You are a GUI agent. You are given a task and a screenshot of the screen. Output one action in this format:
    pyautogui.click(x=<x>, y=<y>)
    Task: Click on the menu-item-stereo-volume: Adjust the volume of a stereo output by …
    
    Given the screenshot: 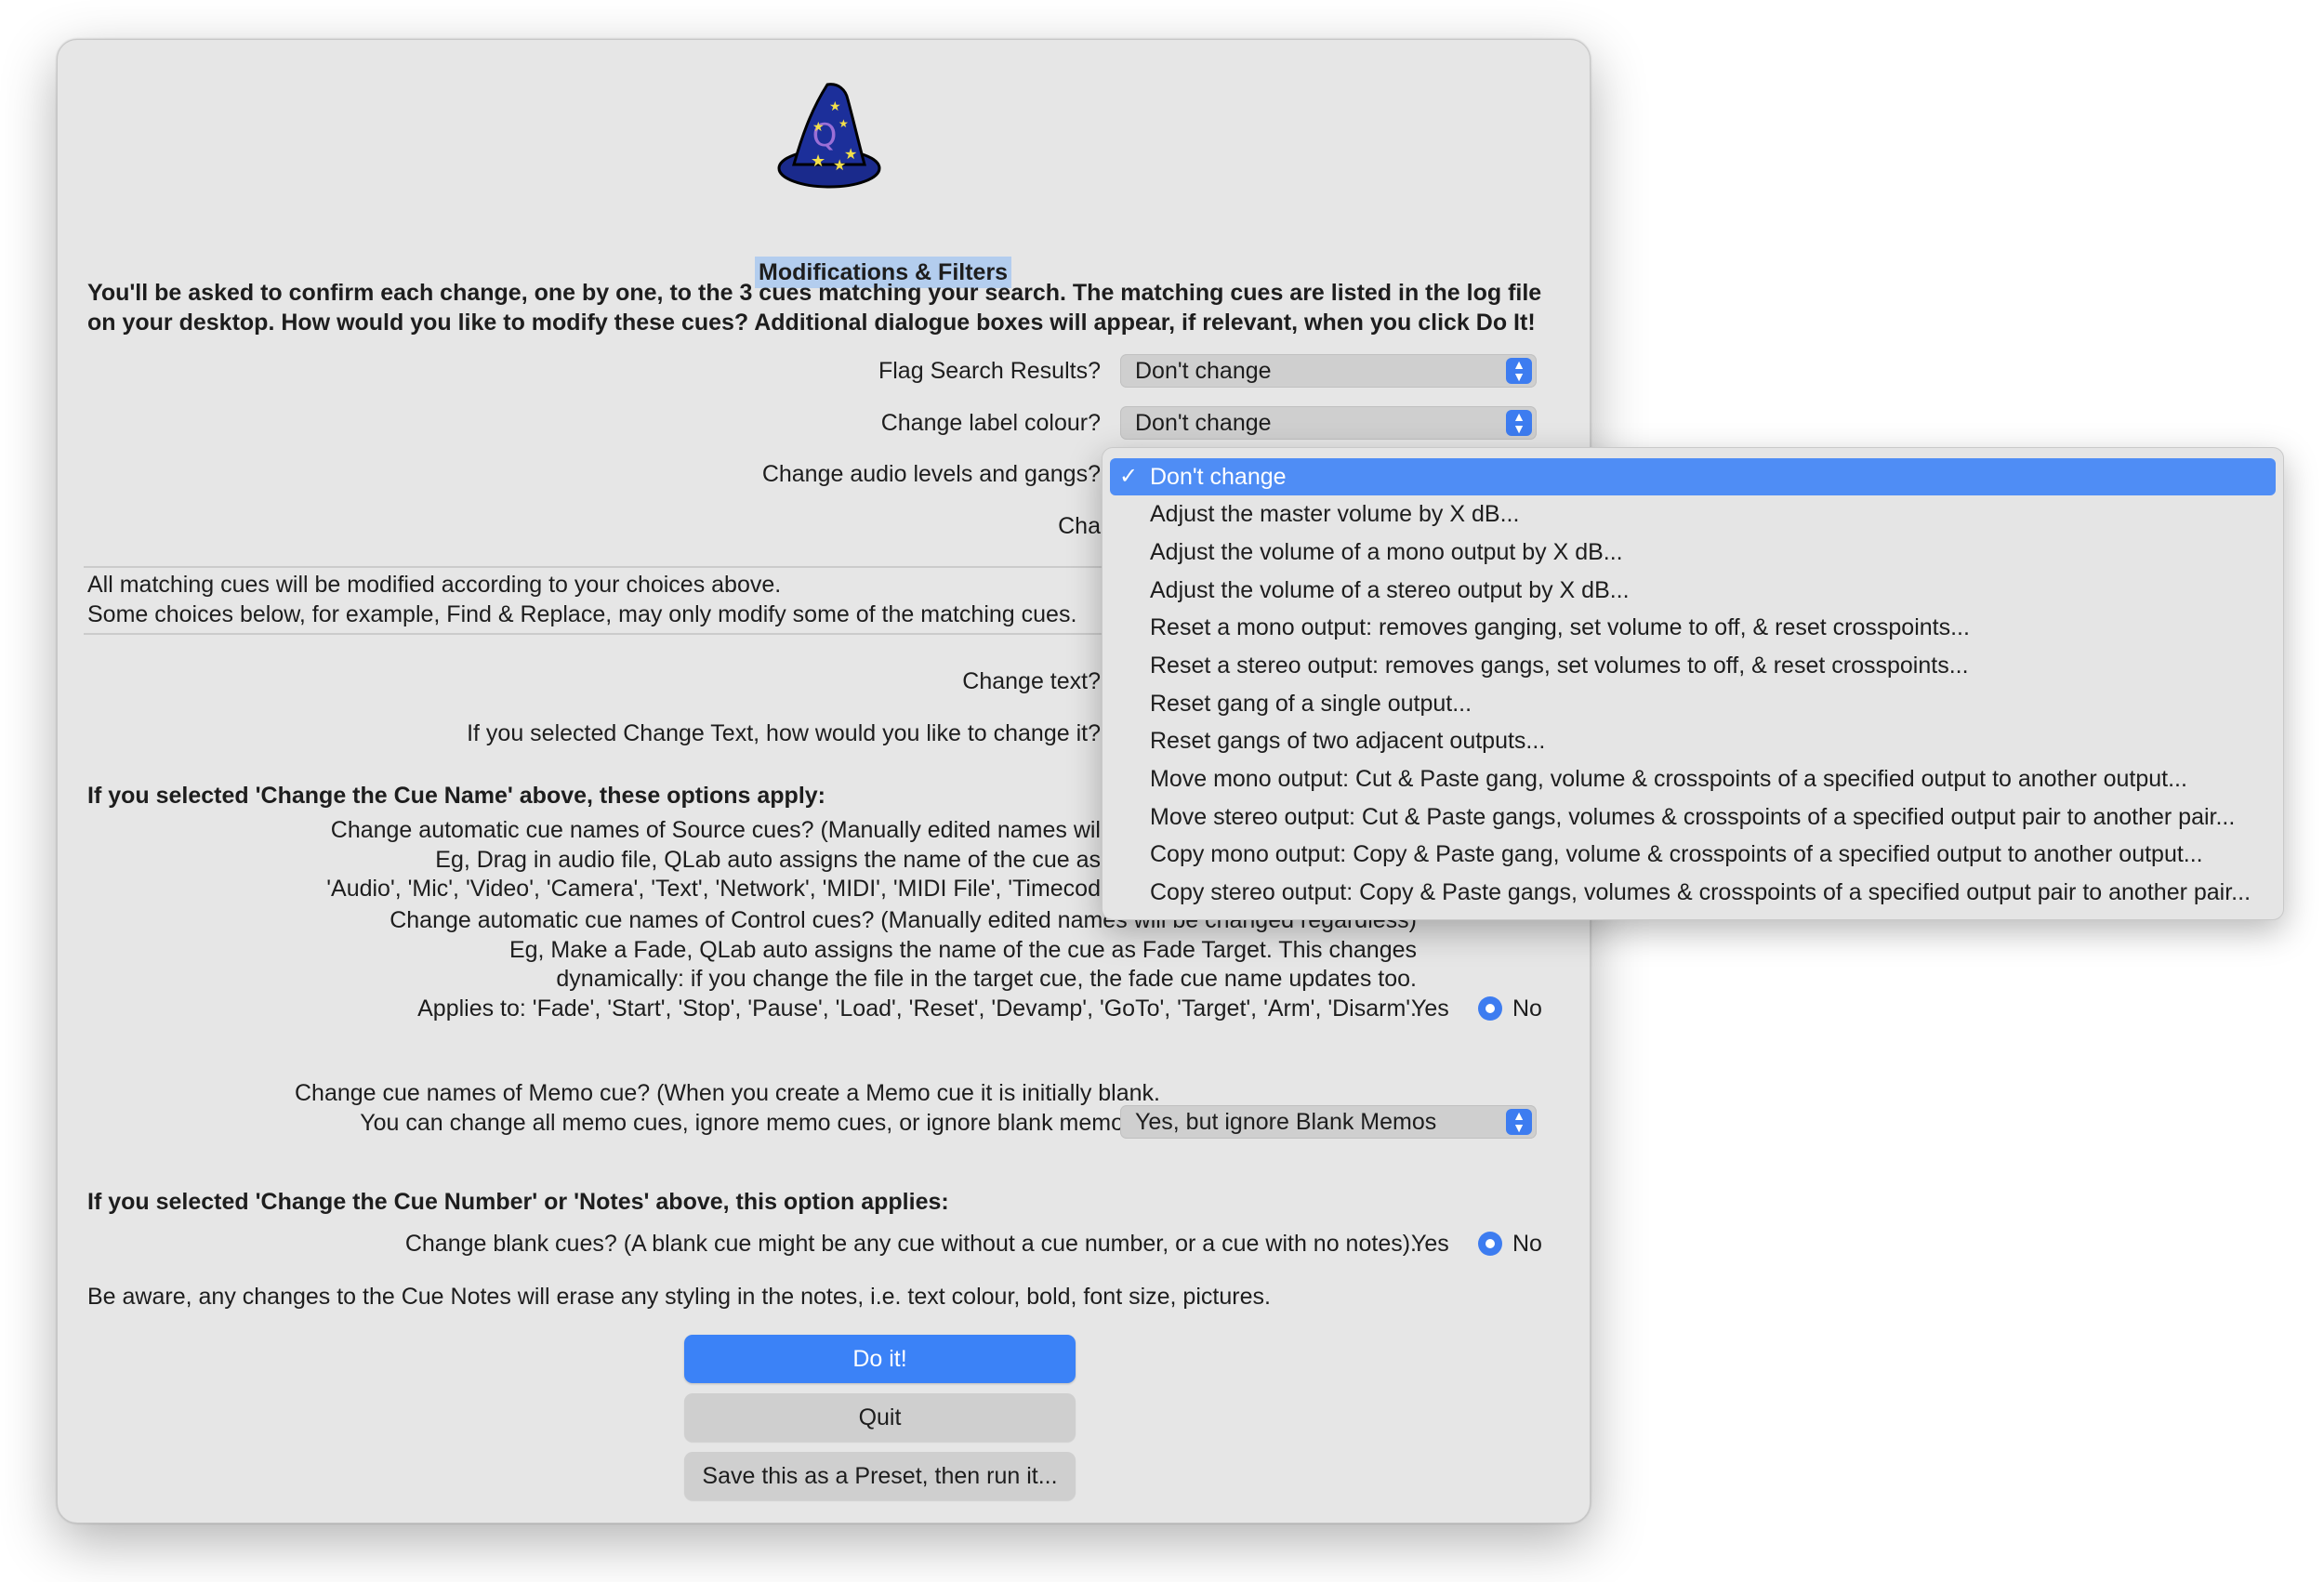 What is the action you would take?
    pyautogui.click(x=1693, y=591)
    